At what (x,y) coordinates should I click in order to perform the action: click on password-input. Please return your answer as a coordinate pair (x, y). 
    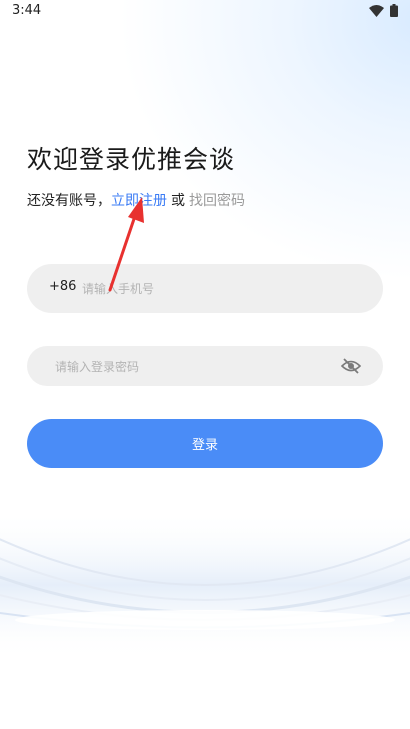
    Looking at the image, I should click on (195, 367).